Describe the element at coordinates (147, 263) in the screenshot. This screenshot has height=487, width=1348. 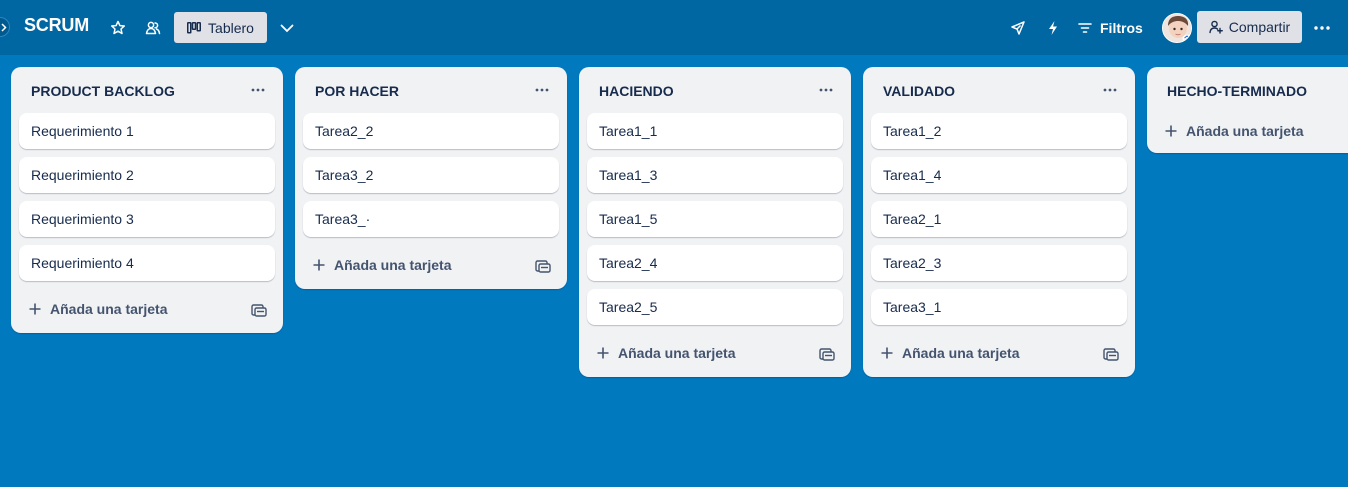
I see `card: Requerimiento 4` at that location.